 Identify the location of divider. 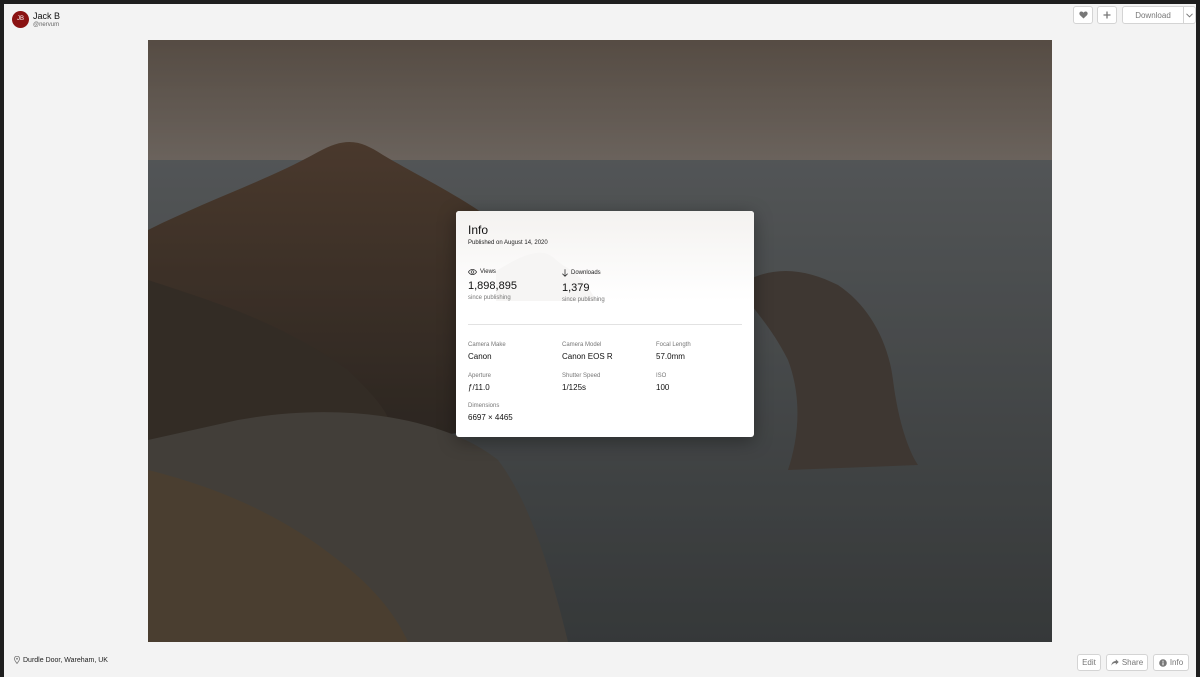
(605, 324).